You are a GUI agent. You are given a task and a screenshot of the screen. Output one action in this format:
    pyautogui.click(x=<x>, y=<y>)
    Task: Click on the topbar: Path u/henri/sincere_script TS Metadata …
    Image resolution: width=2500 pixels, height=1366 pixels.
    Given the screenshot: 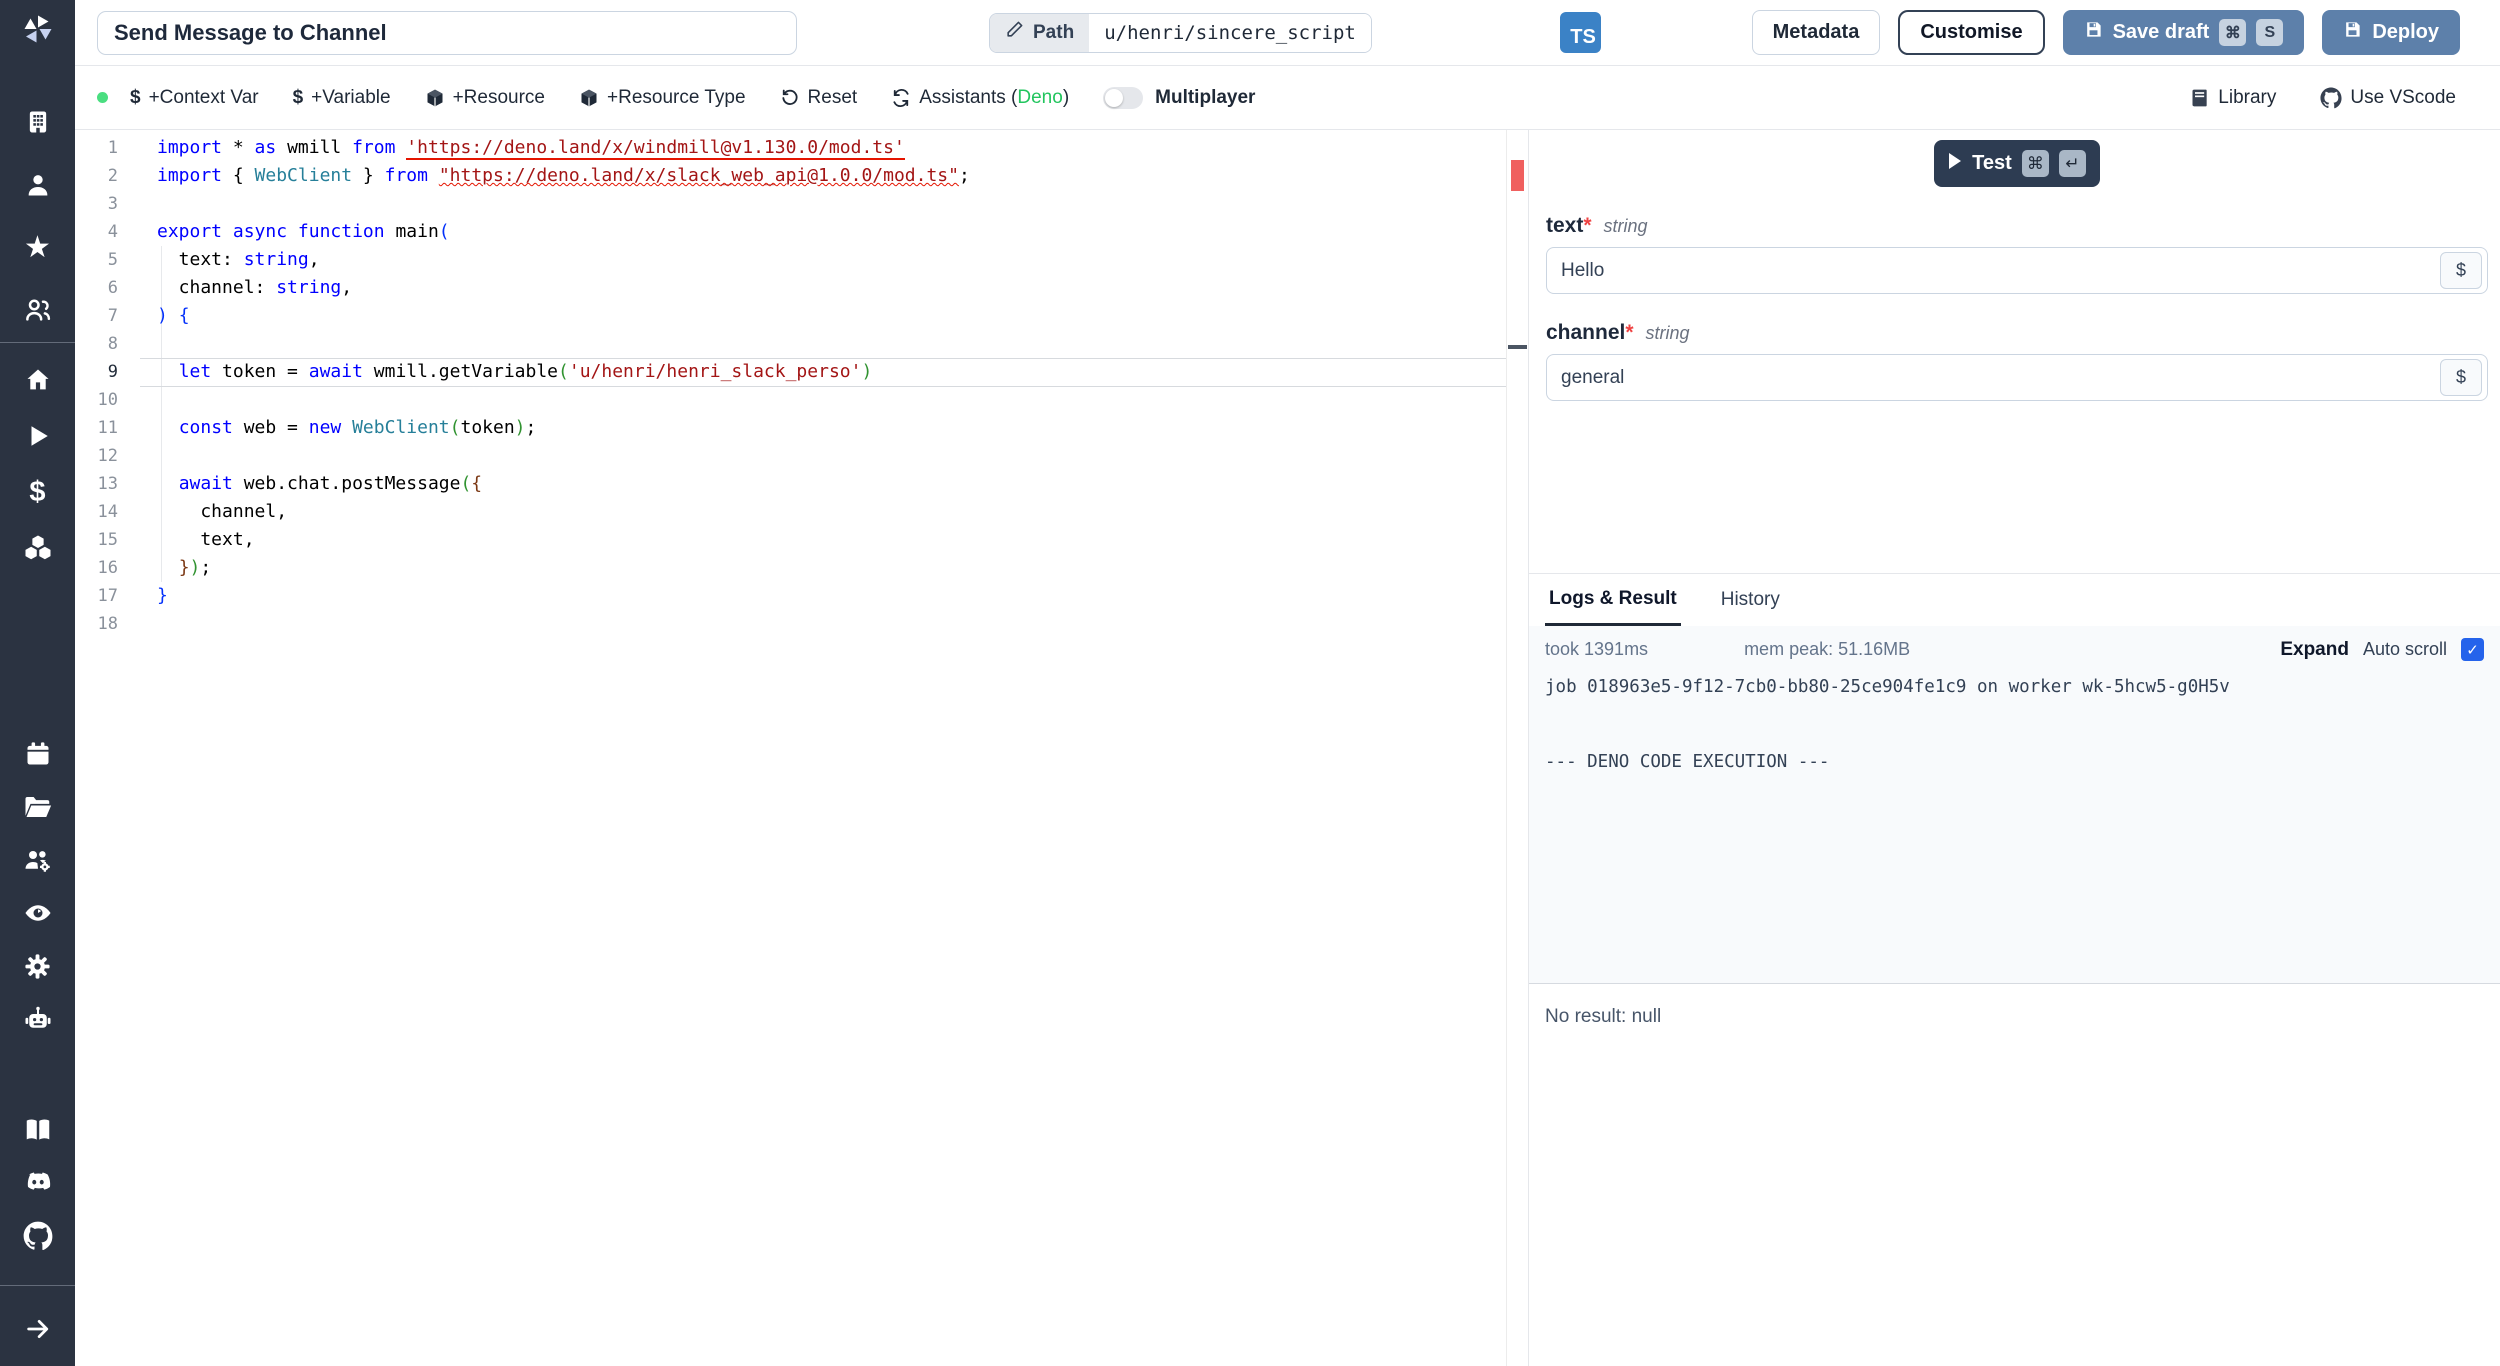 What is the action you would take?
    pyautogui.click(x=1287, y=33)
    